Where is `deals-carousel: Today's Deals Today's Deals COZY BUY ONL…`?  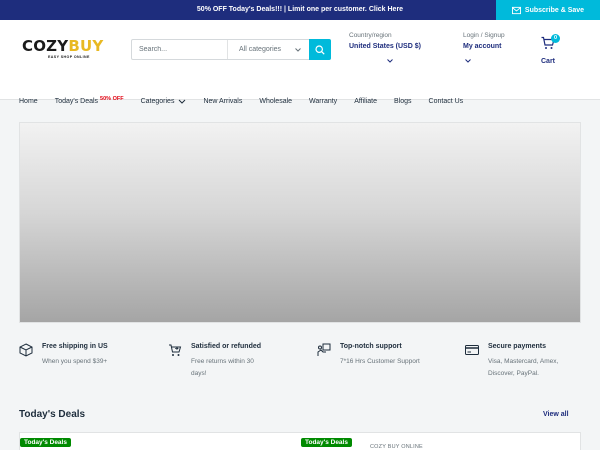 deals-carousel: Today's Deals Today's Deals COZY BUY ONL… is located at coordinates (300, 441).